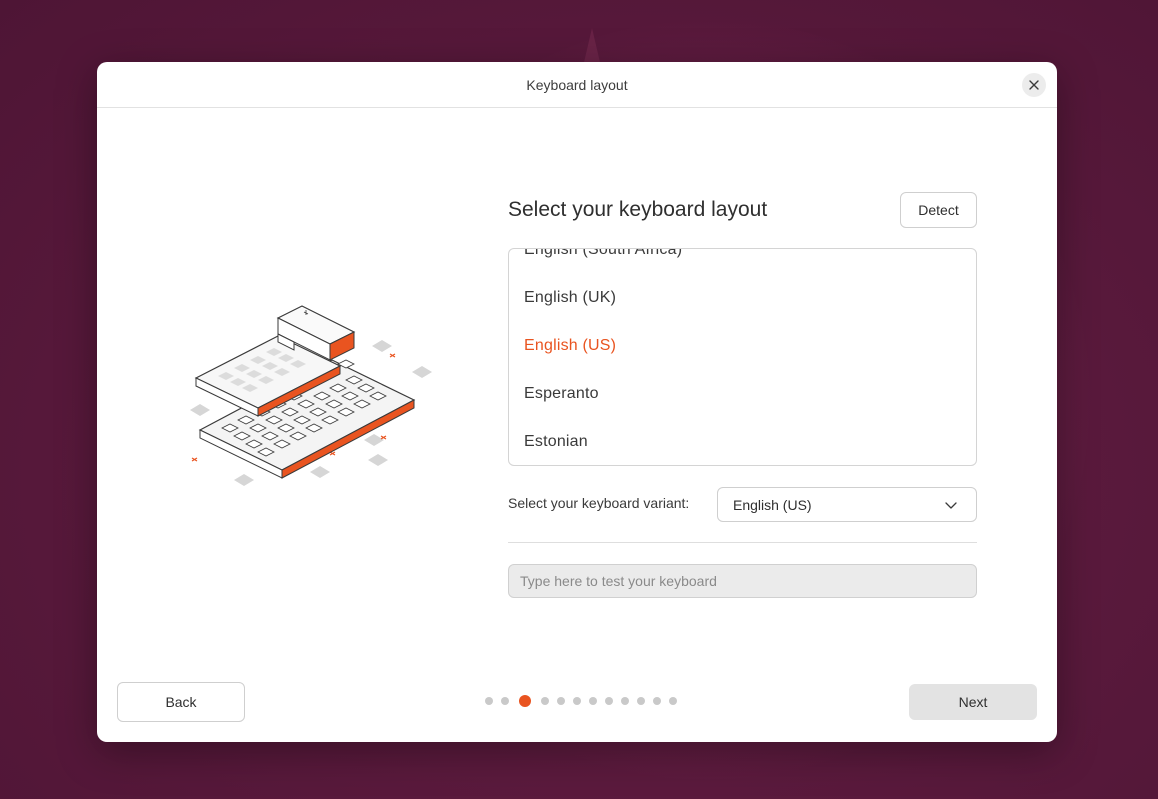 This screenshot has height=799, width=1158. I want to click on window-title: Keyboard layout, so click(577, 84).